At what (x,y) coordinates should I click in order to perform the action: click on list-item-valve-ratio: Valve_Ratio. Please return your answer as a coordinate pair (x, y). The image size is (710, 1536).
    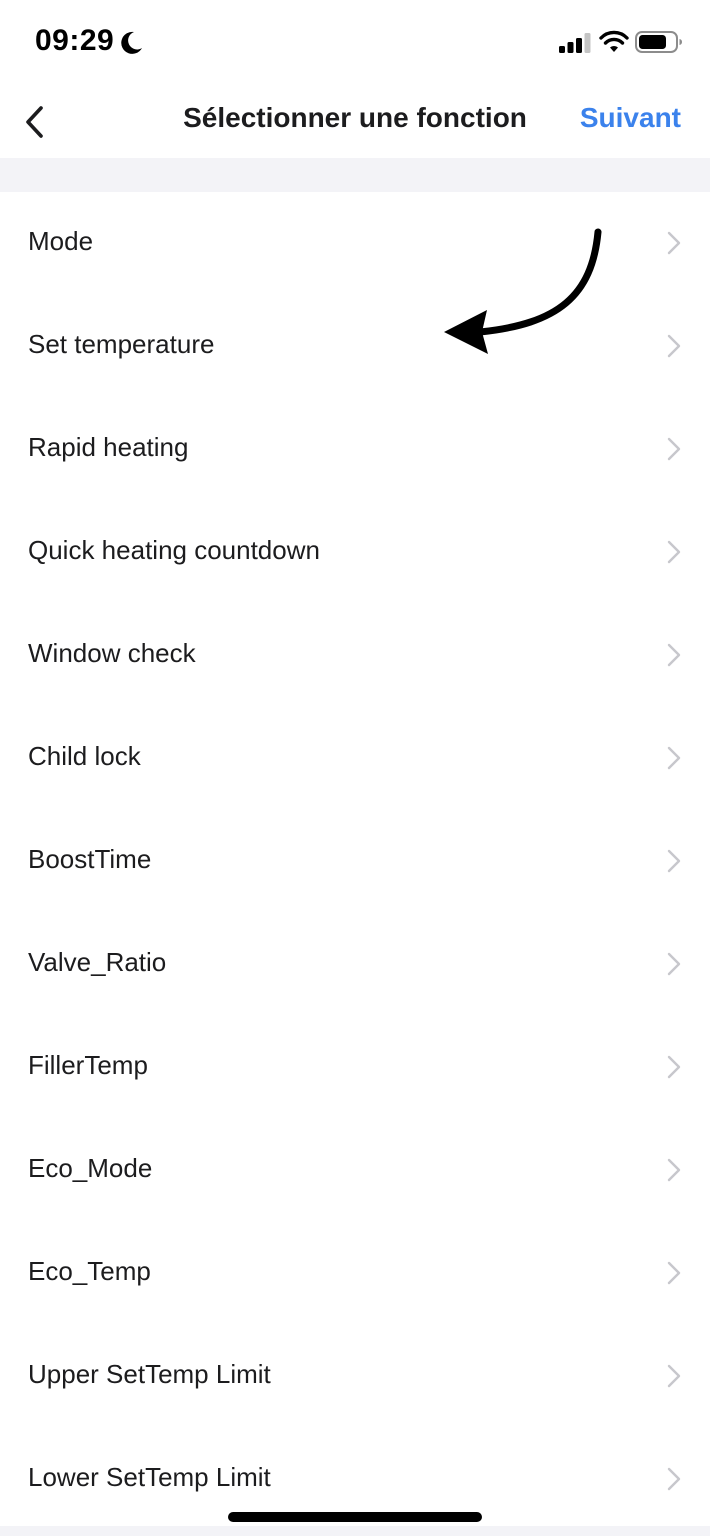
    Looking at the image, I should click on (355, 964).